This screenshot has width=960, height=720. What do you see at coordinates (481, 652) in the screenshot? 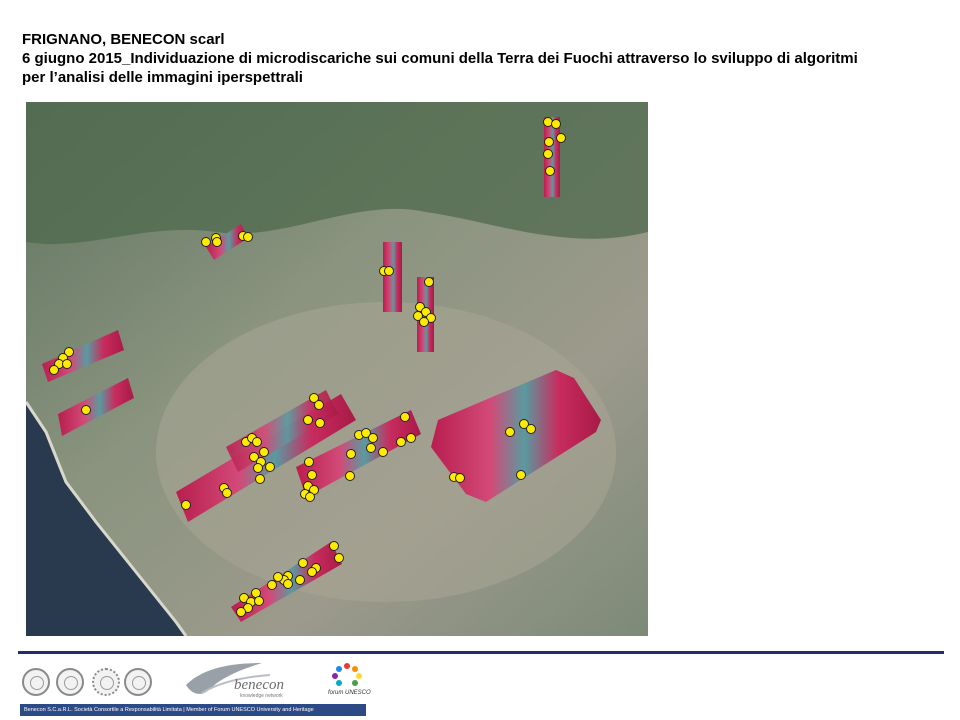
I see `footer-rule` at bounding box center [481, 652].